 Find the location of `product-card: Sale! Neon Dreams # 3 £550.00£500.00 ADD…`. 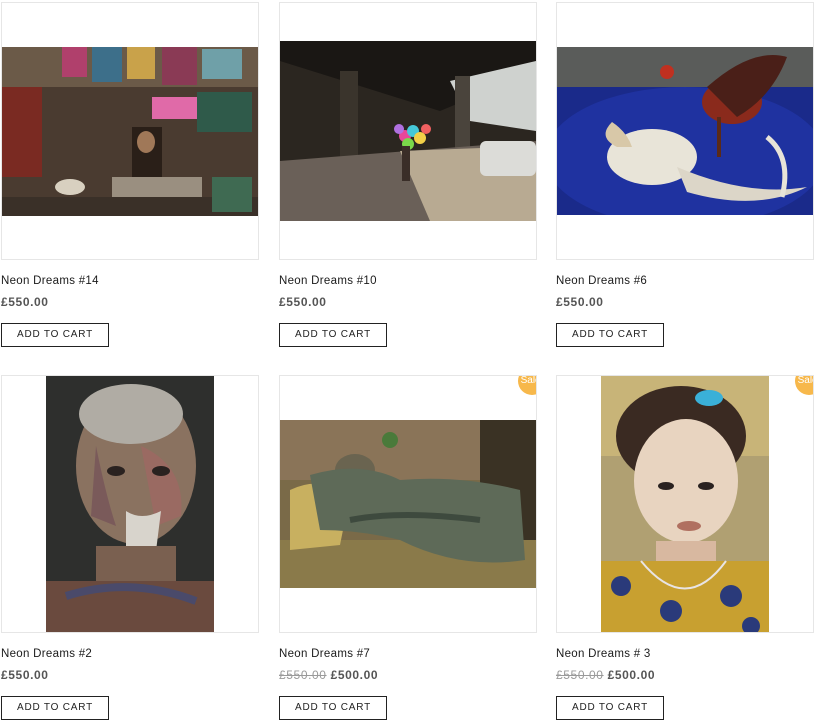

product-card: Sale! Neon Dreams # 3 £550.00£500.00 ADD… is located at coordinates (685, 547).